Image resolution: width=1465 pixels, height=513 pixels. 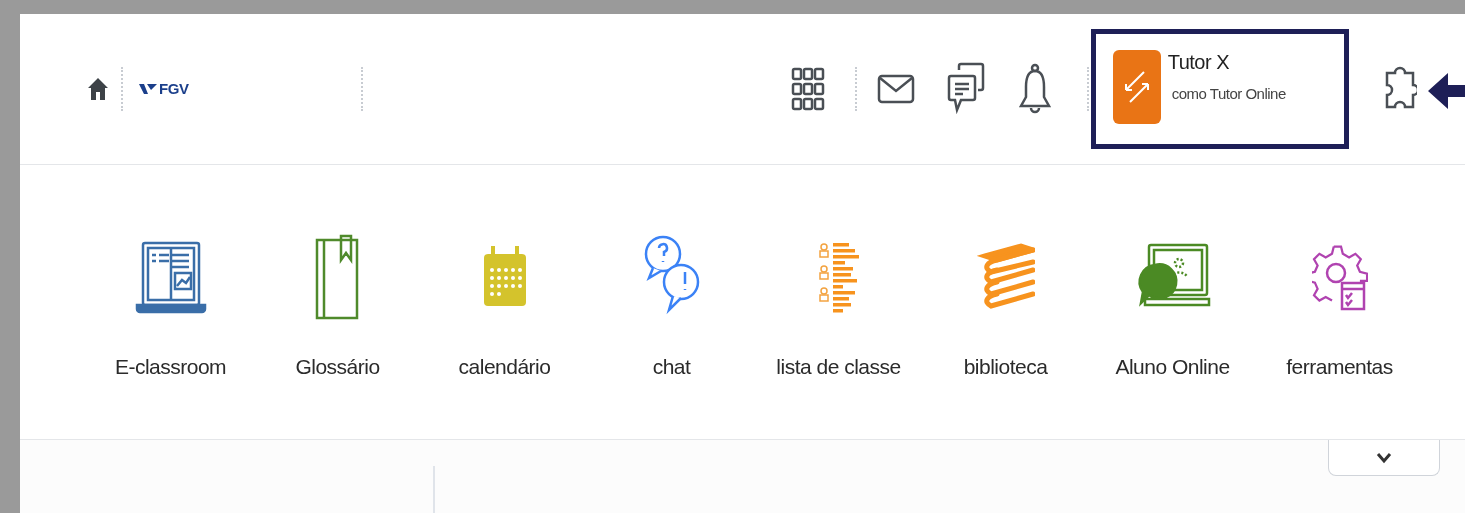 What do you see at coordinates (965, 89) in the screenshot?
I see `messages-icon` at bounding box center [965, 89].